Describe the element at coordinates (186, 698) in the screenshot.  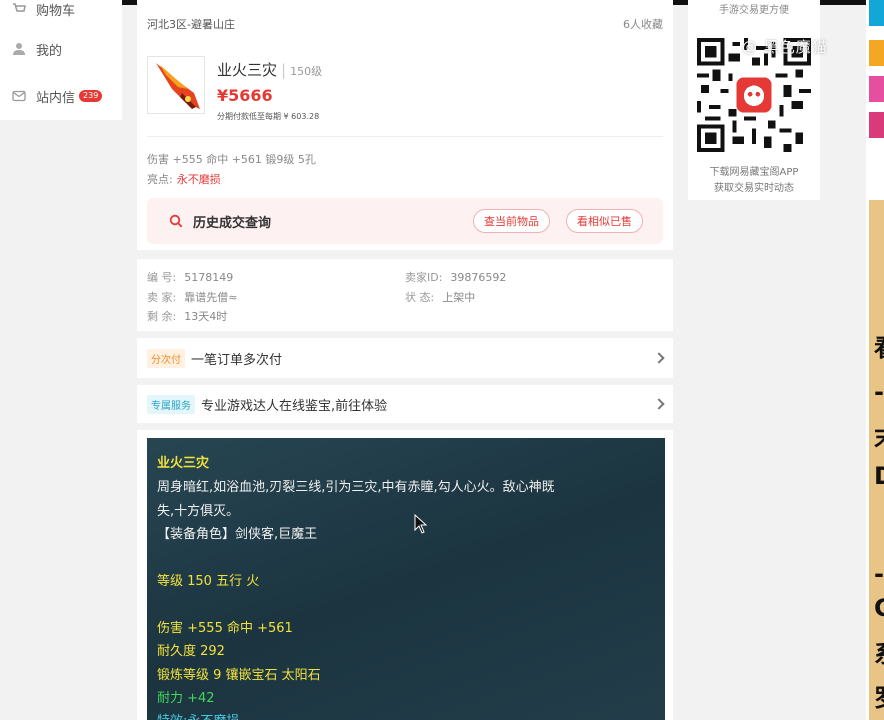
I see `desc-line: 耐力 +42` at that location.